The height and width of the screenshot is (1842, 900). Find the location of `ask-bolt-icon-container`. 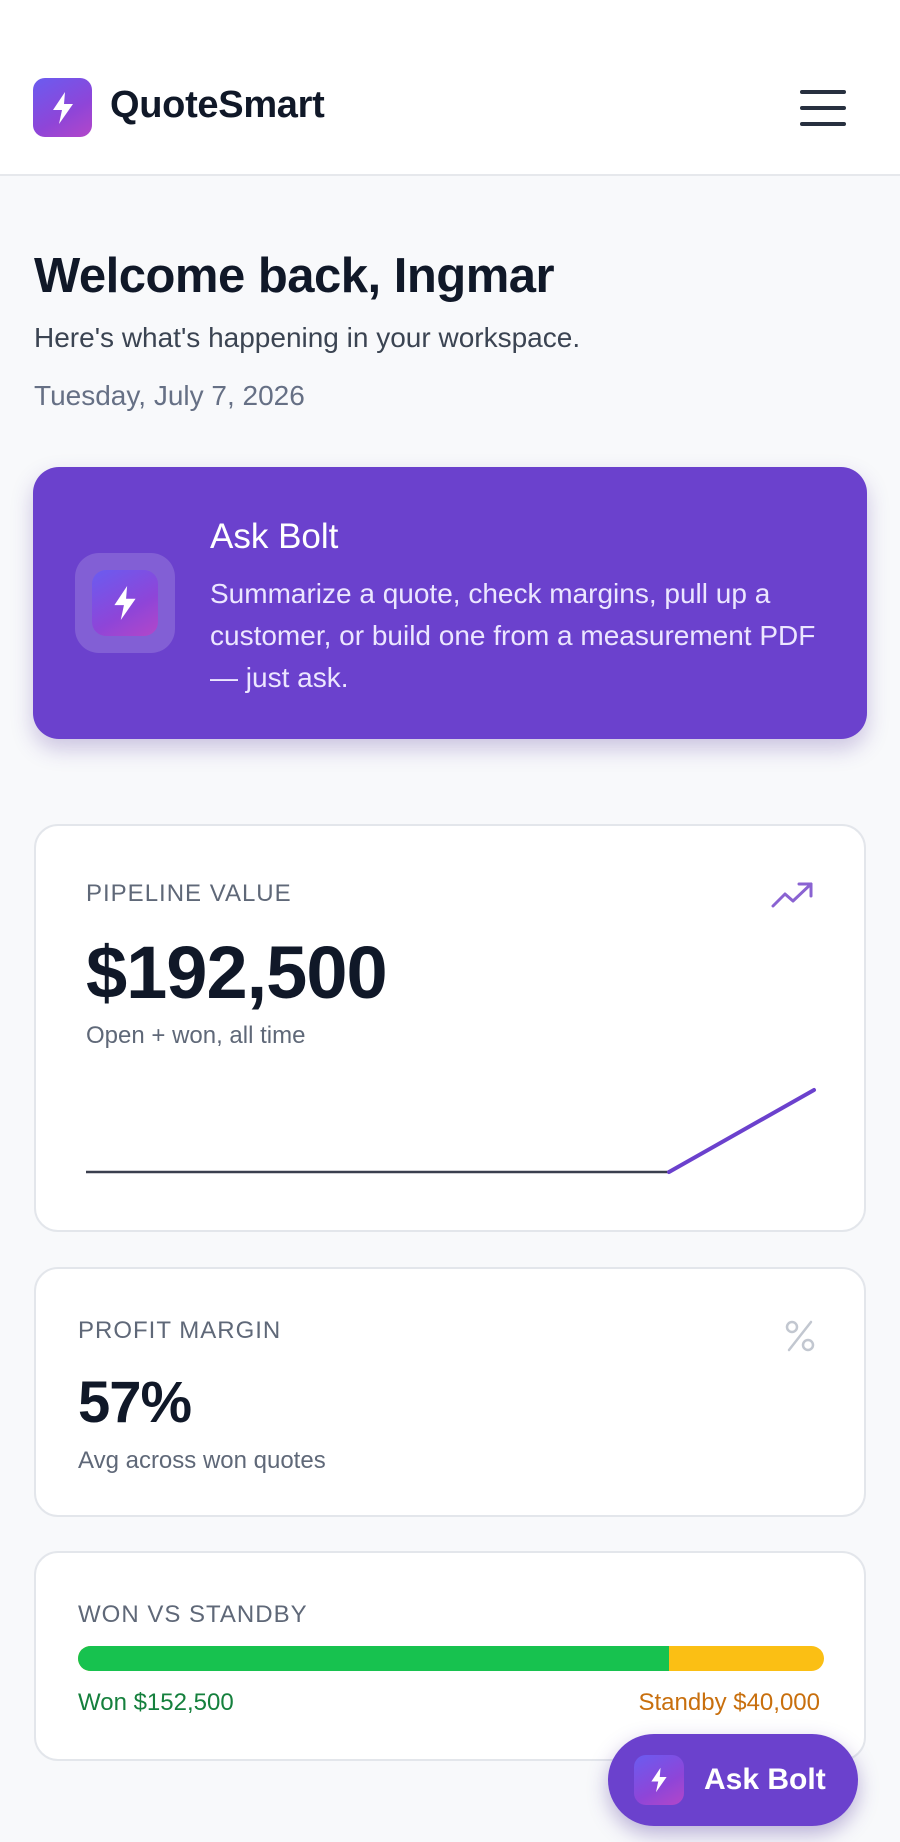

ask-bolt-icon-container is located at coordinates (125, 603).